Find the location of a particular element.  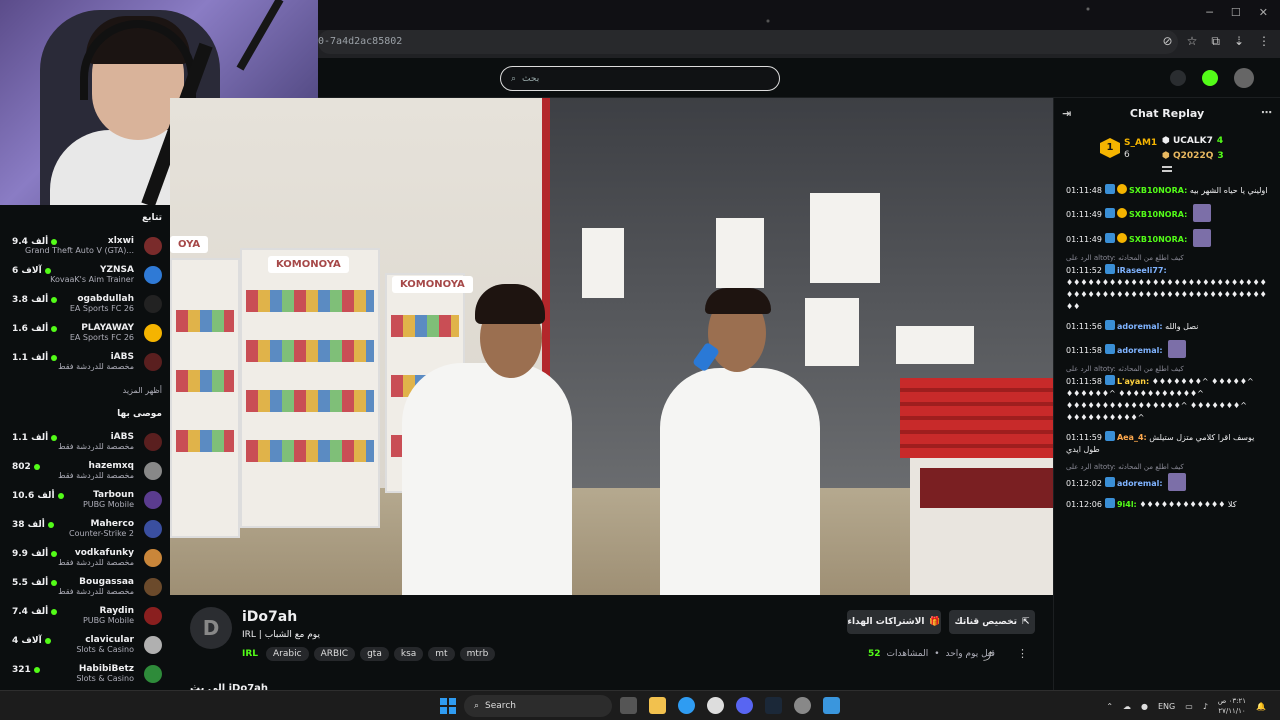

streamer-avatar: D is located at coordinates (211, 628).